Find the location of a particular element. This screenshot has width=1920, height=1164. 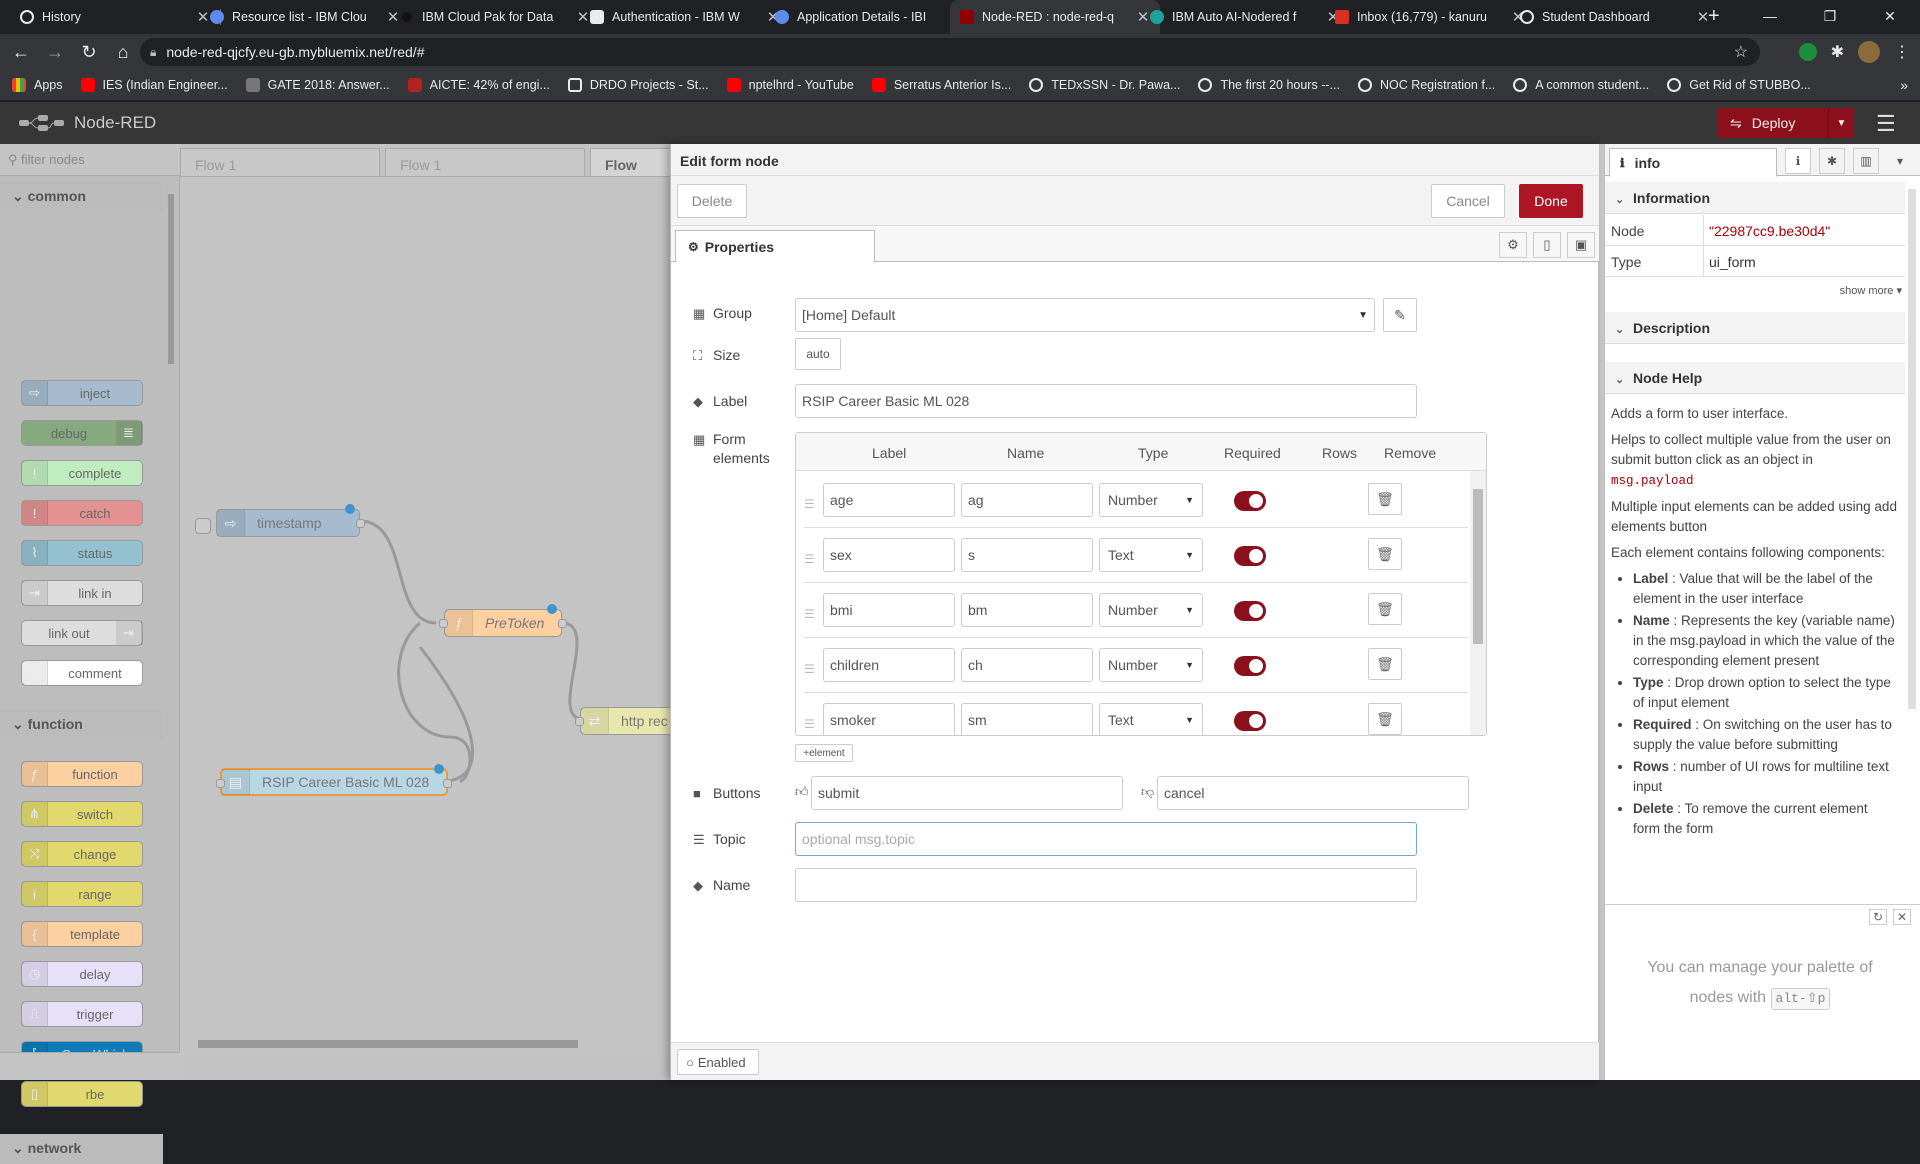

cancel-button: Cancel is located at coordinates (1468, 201).